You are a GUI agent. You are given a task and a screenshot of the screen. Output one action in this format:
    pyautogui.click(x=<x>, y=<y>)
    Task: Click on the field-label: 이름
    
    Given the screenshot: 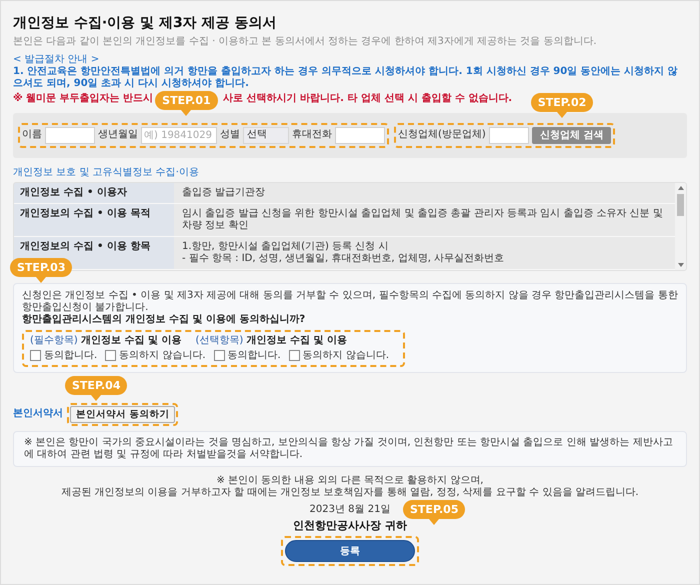 What is the action you would take?
    pyautogui.click(x=32, y=135)
    